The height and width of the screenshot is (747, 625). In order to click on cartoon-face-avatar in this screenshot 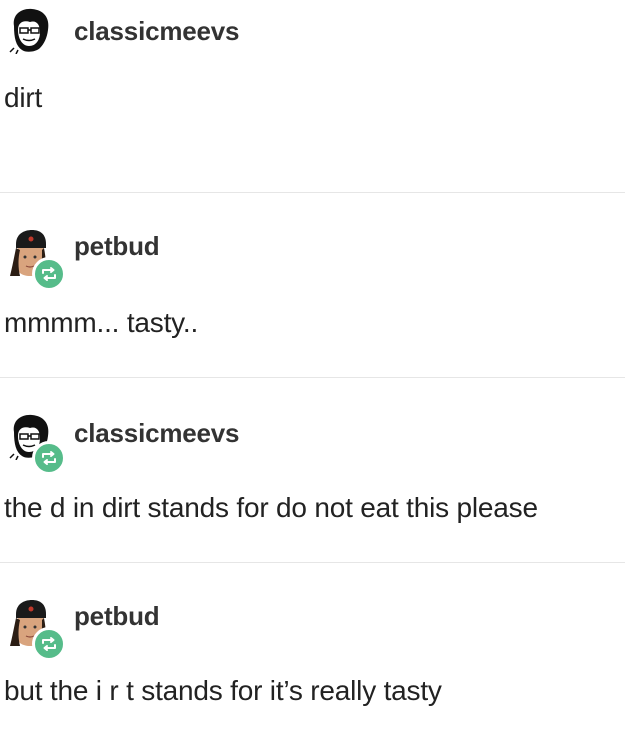, I will do `click(29, 31)`.